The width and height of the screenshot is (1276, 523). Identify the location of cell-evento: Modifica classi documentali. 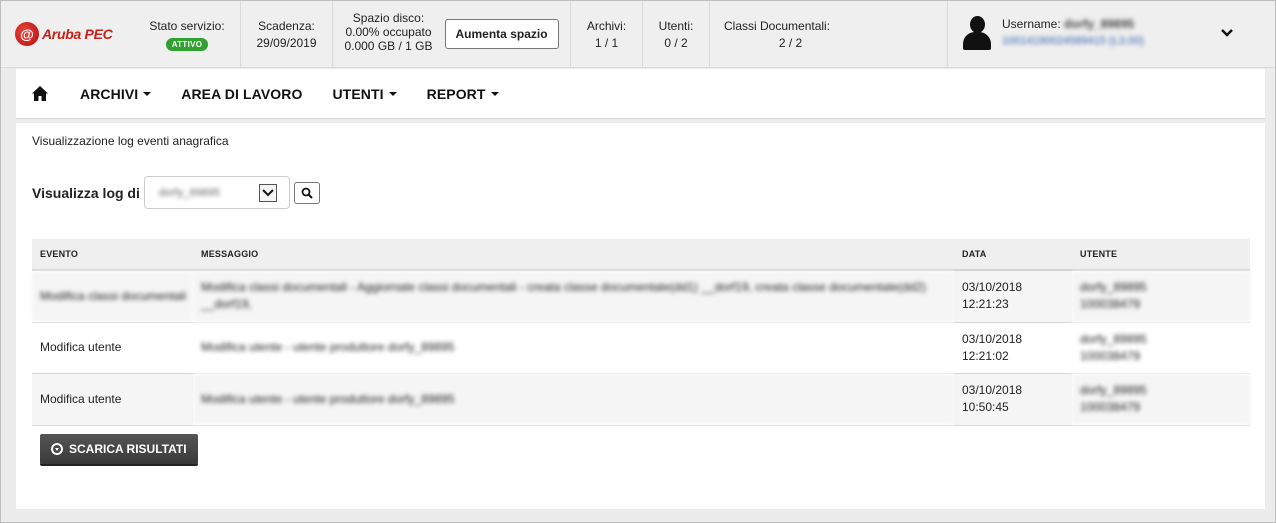
(112, 296).